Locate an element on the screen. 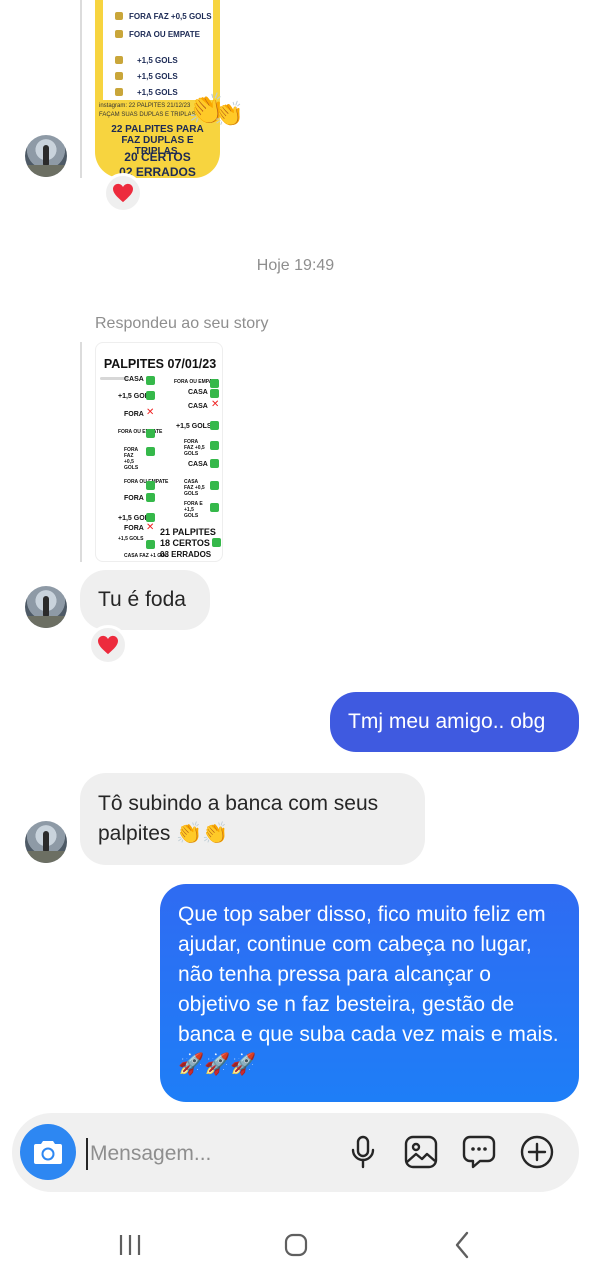 The height and width of the screenshot is (1280, 591). image-footer: FAÇAM SUAS DUPLAS E TRIPLAS is located at coordinates (147, 115).